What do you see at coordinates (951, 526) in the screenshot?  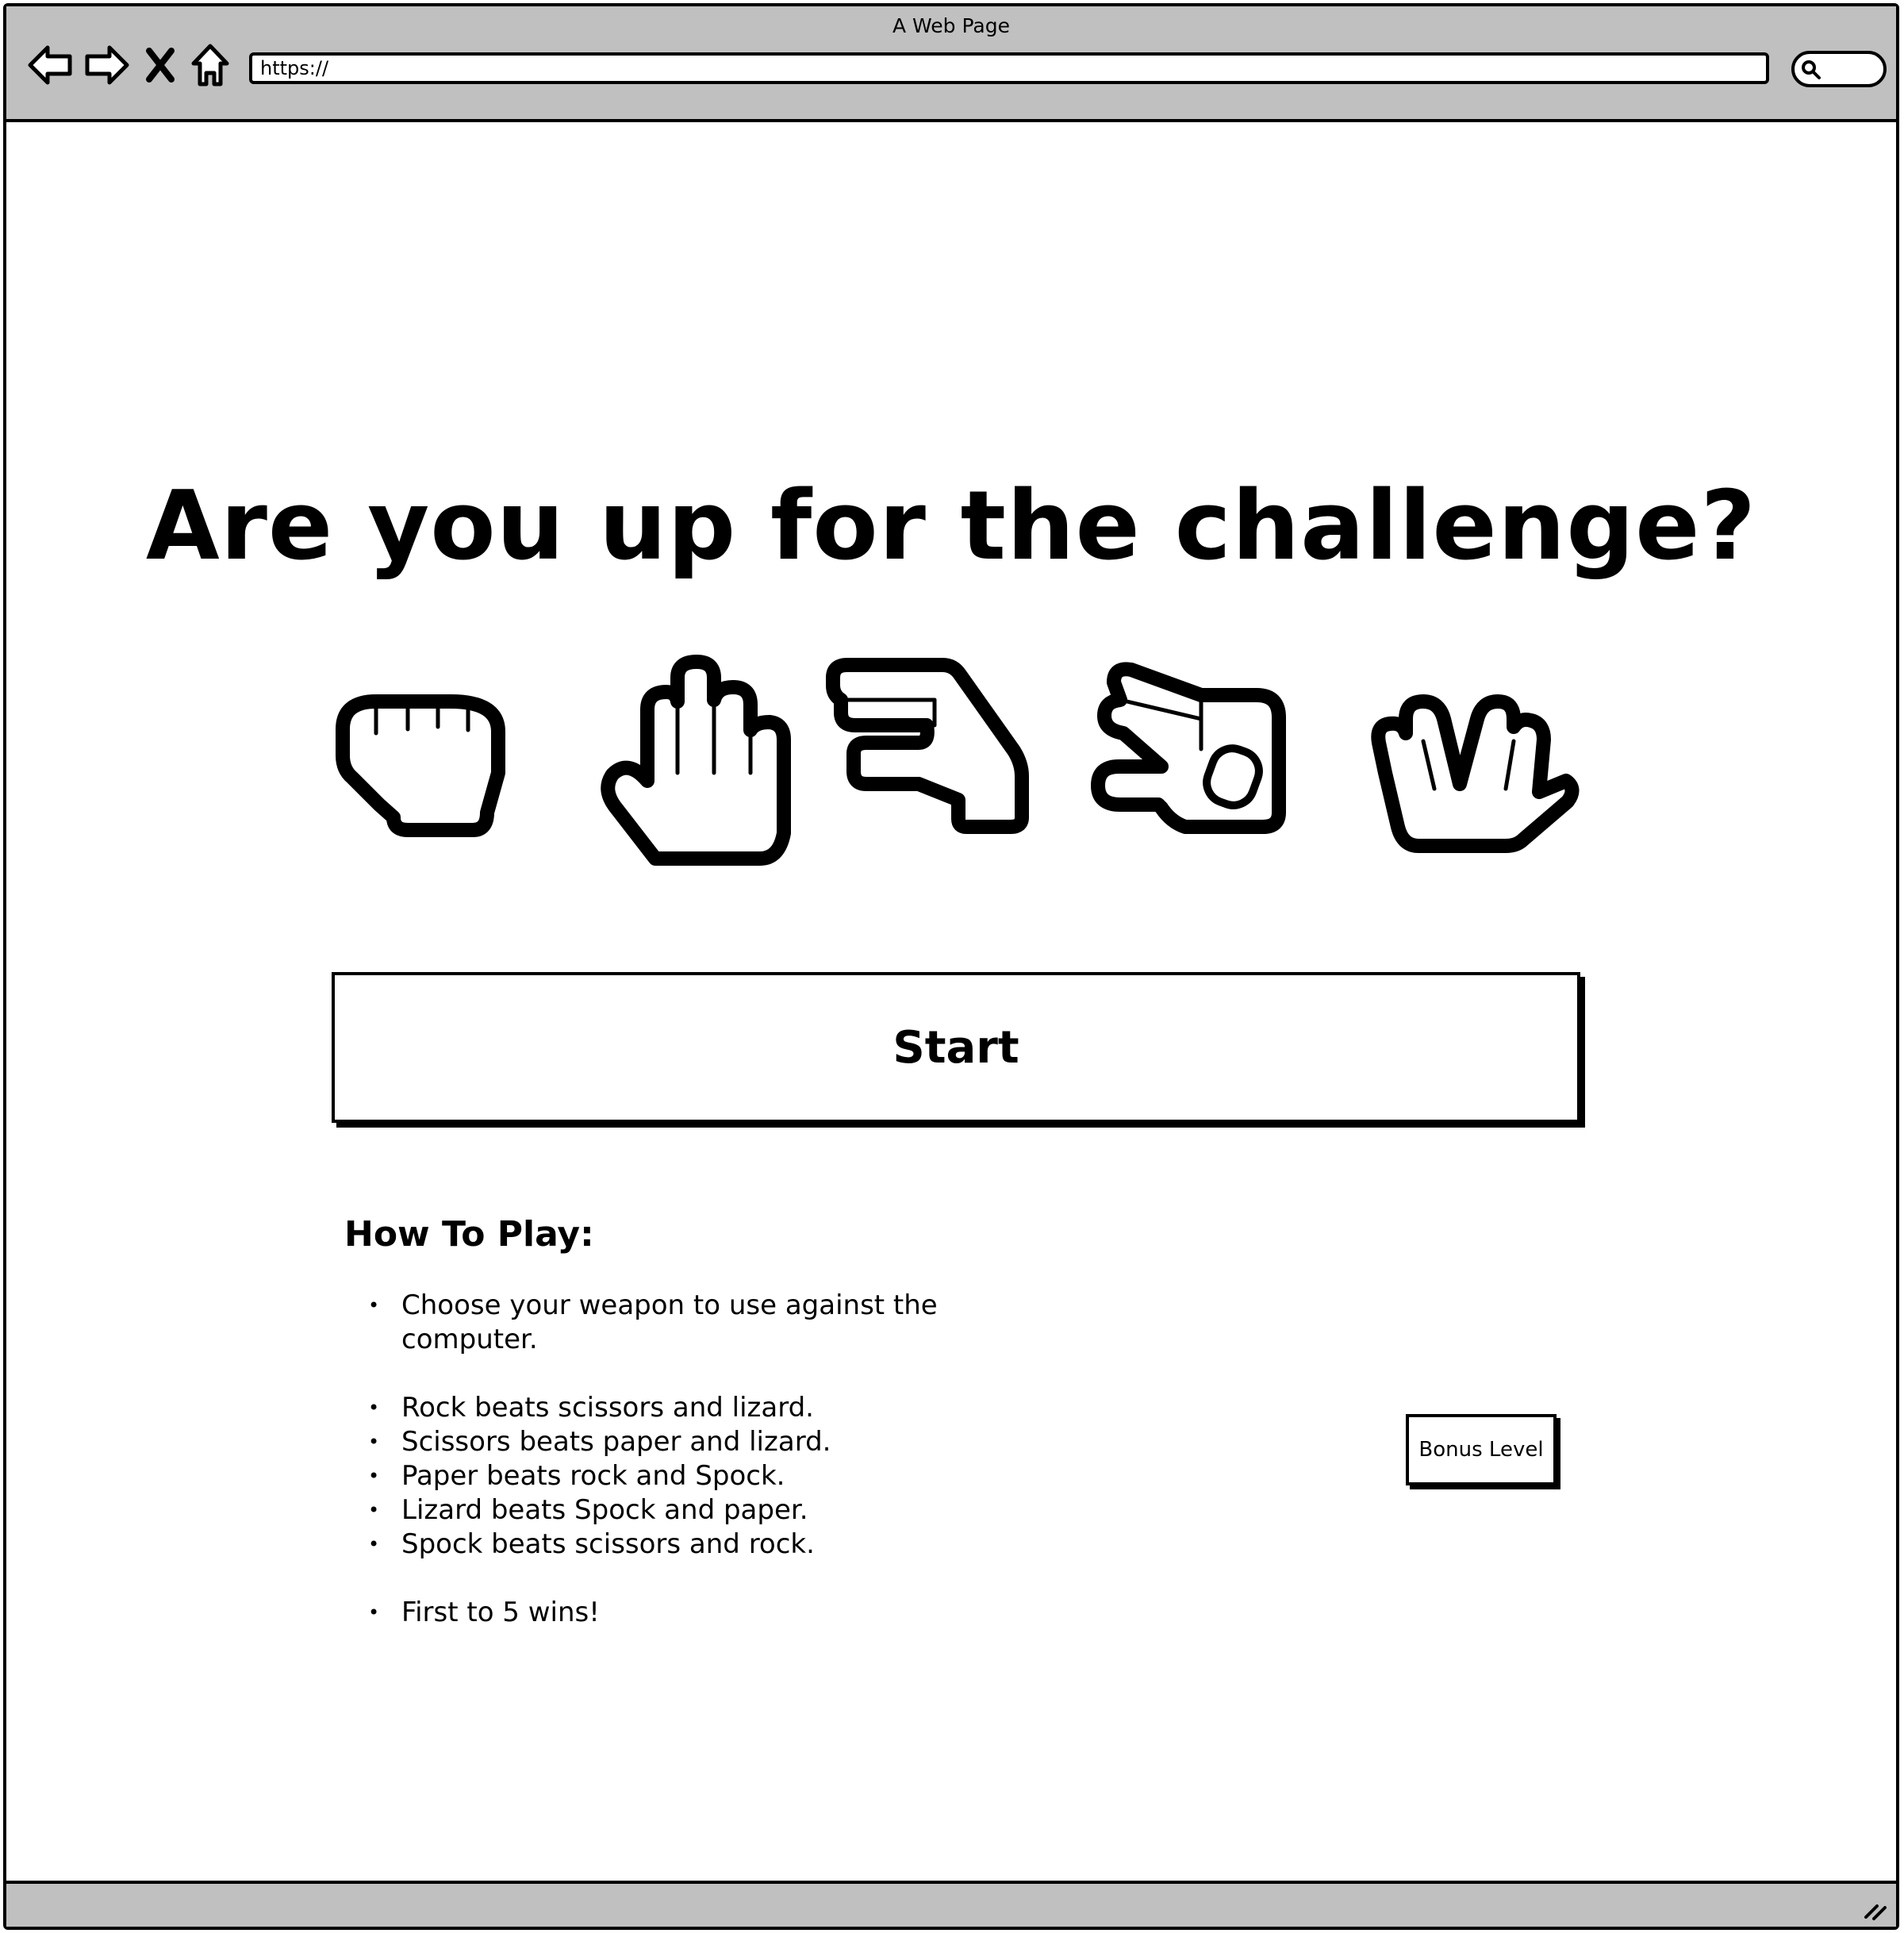 I see `page-heading: Are you up for the challenge?` at bounding box center [951, 526].